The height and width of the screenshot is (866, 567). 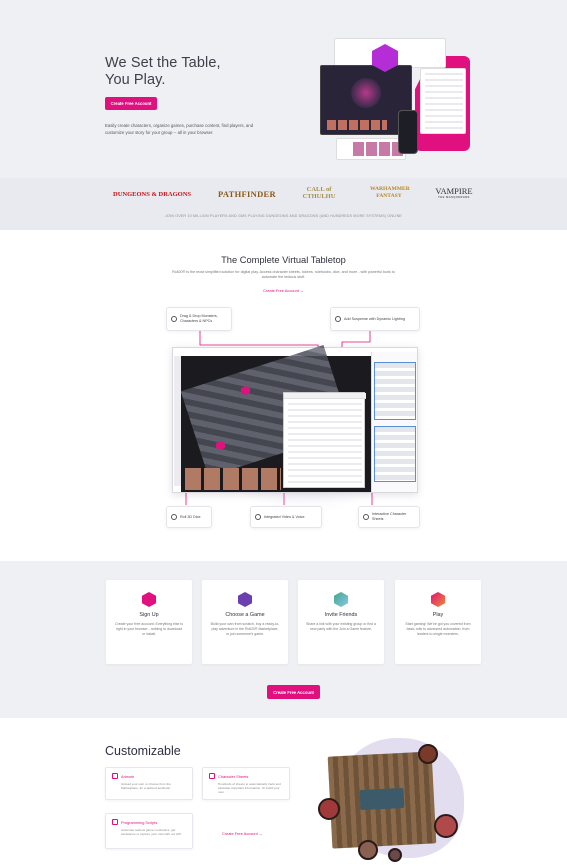 What do you see at coordinates (245, 599) in the screenshot?
I see `book-icon` at bounding box center [245, 599].